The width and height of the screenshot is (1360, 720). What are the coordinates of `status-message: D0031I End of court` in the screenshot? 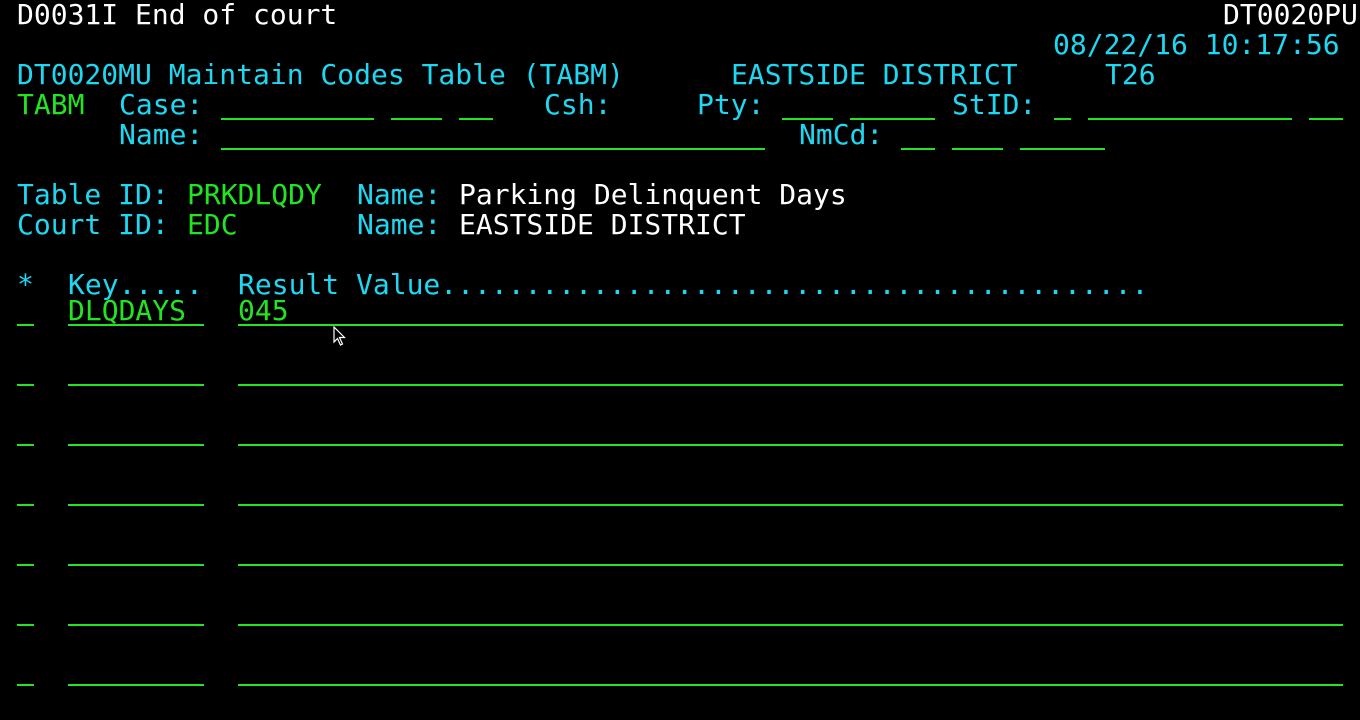 It's located at (177, 15).